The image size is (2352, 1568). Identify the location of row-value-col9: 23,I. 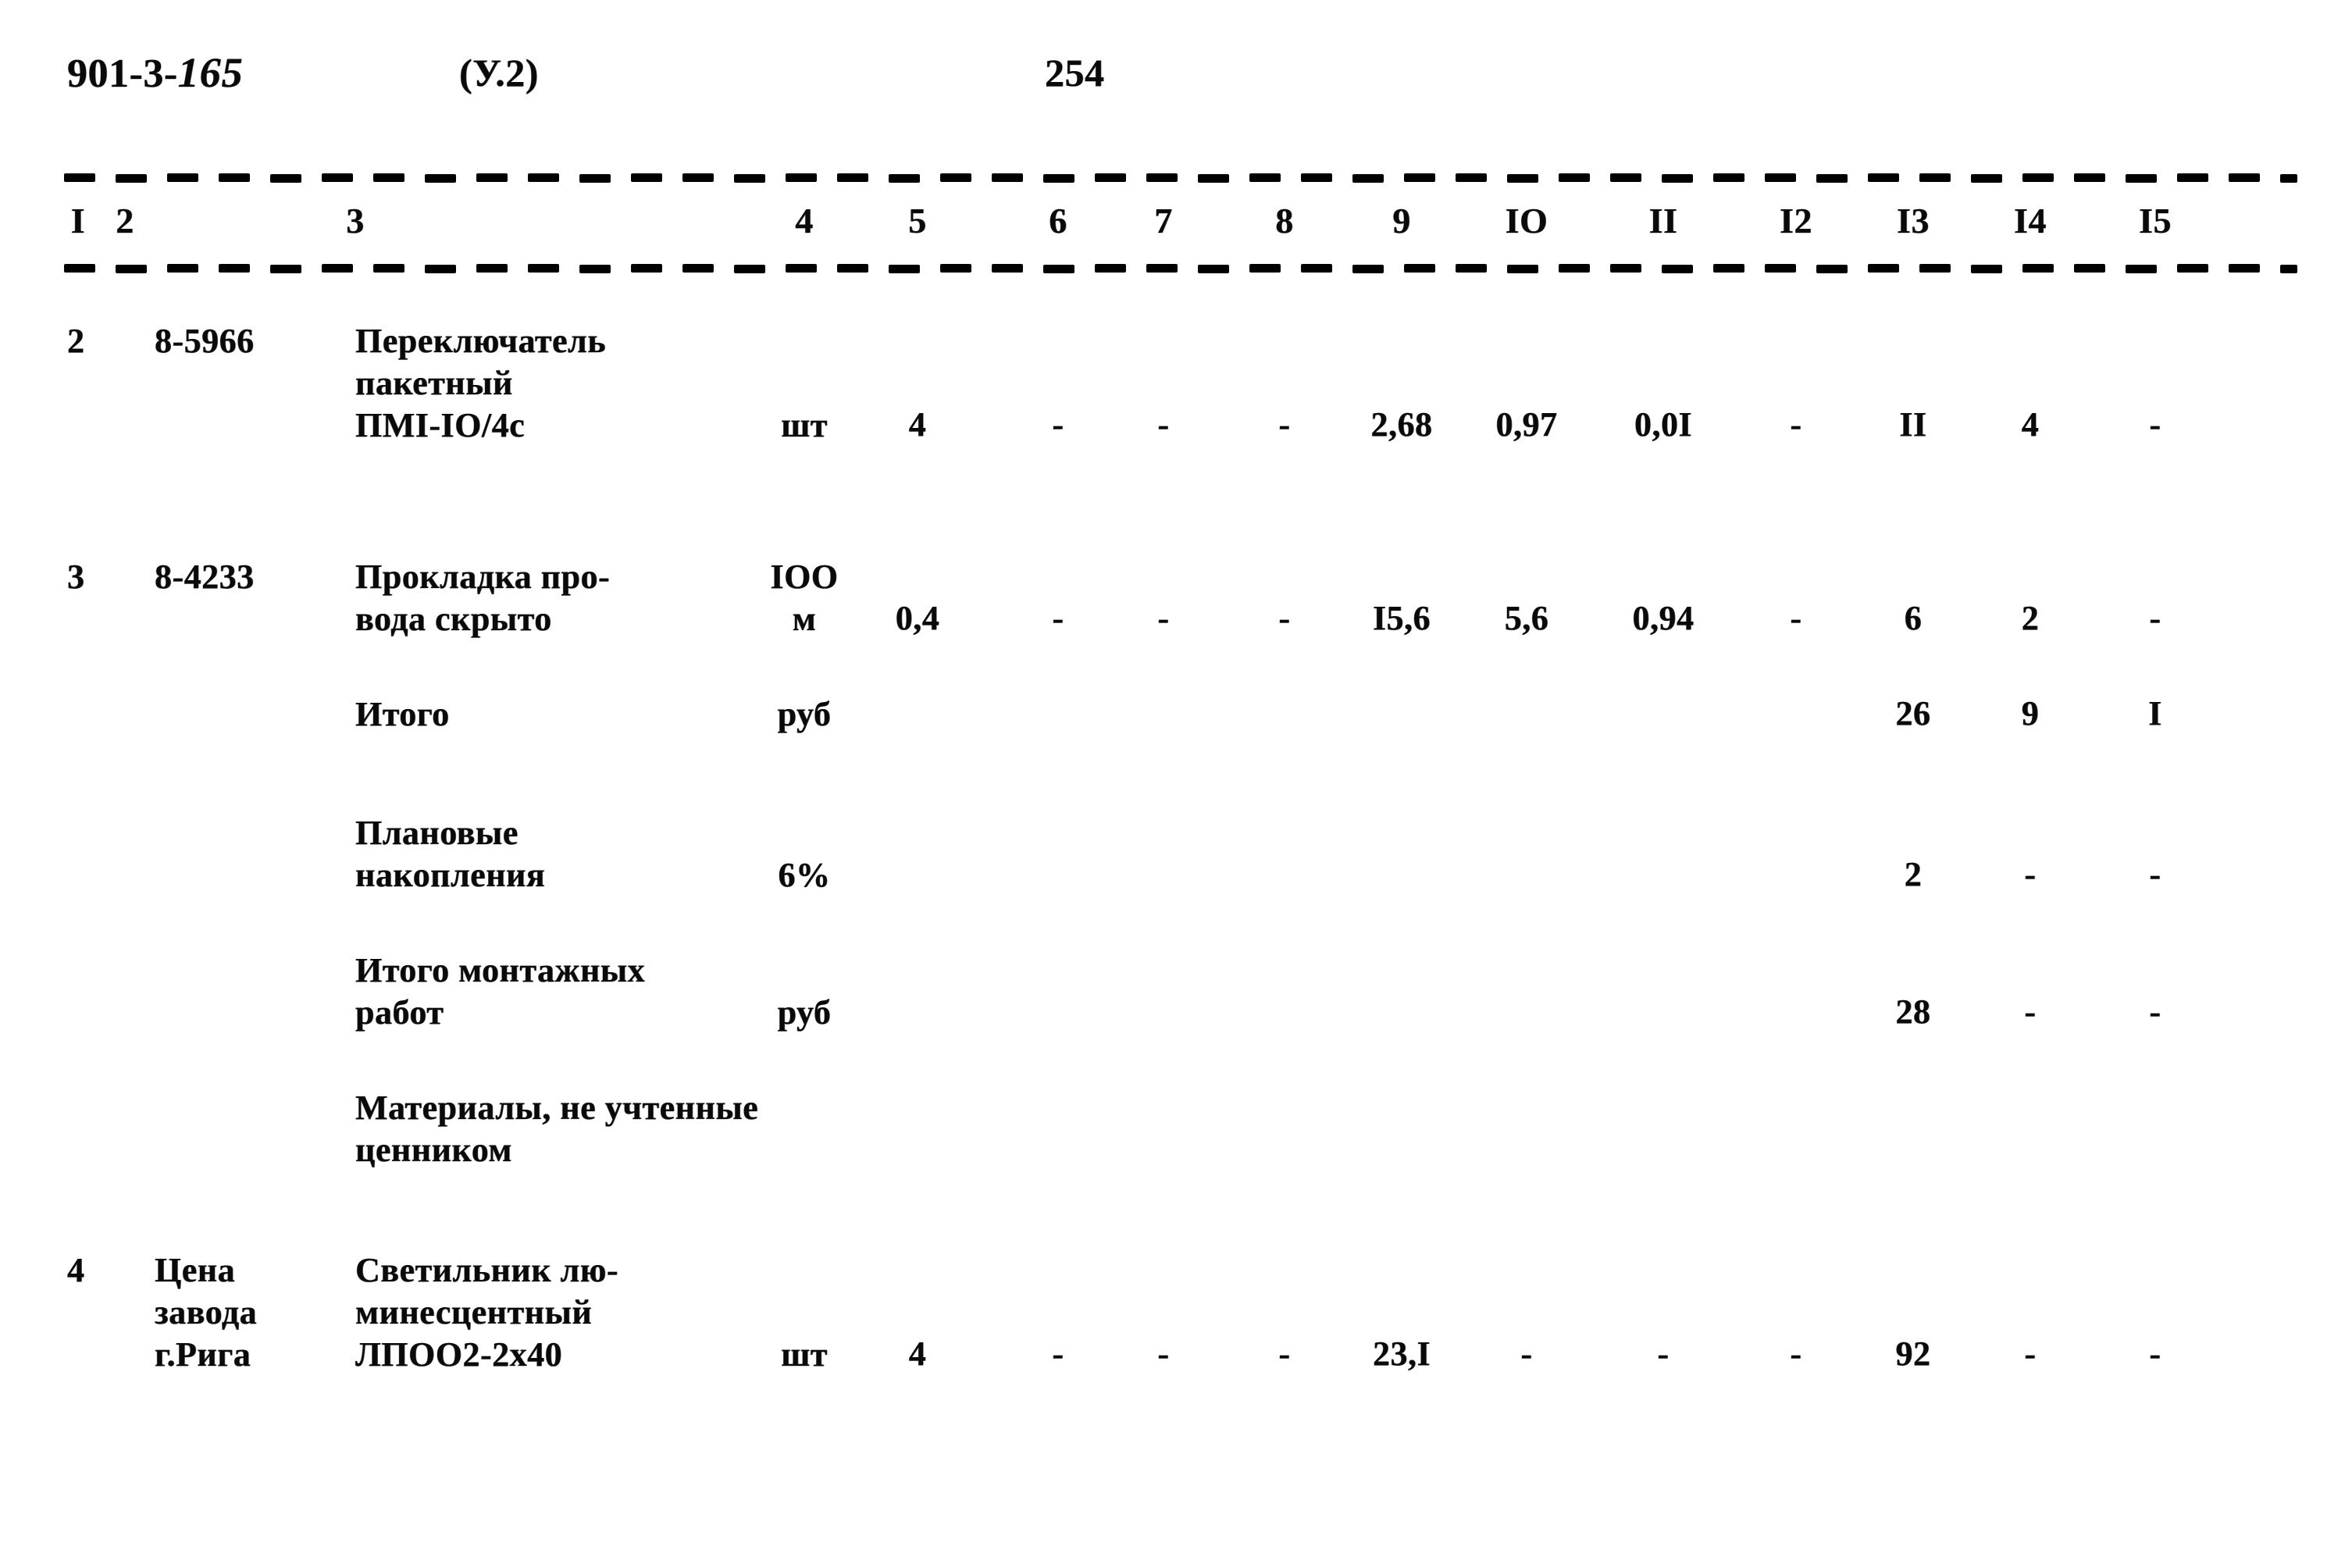
(1401, 1354).